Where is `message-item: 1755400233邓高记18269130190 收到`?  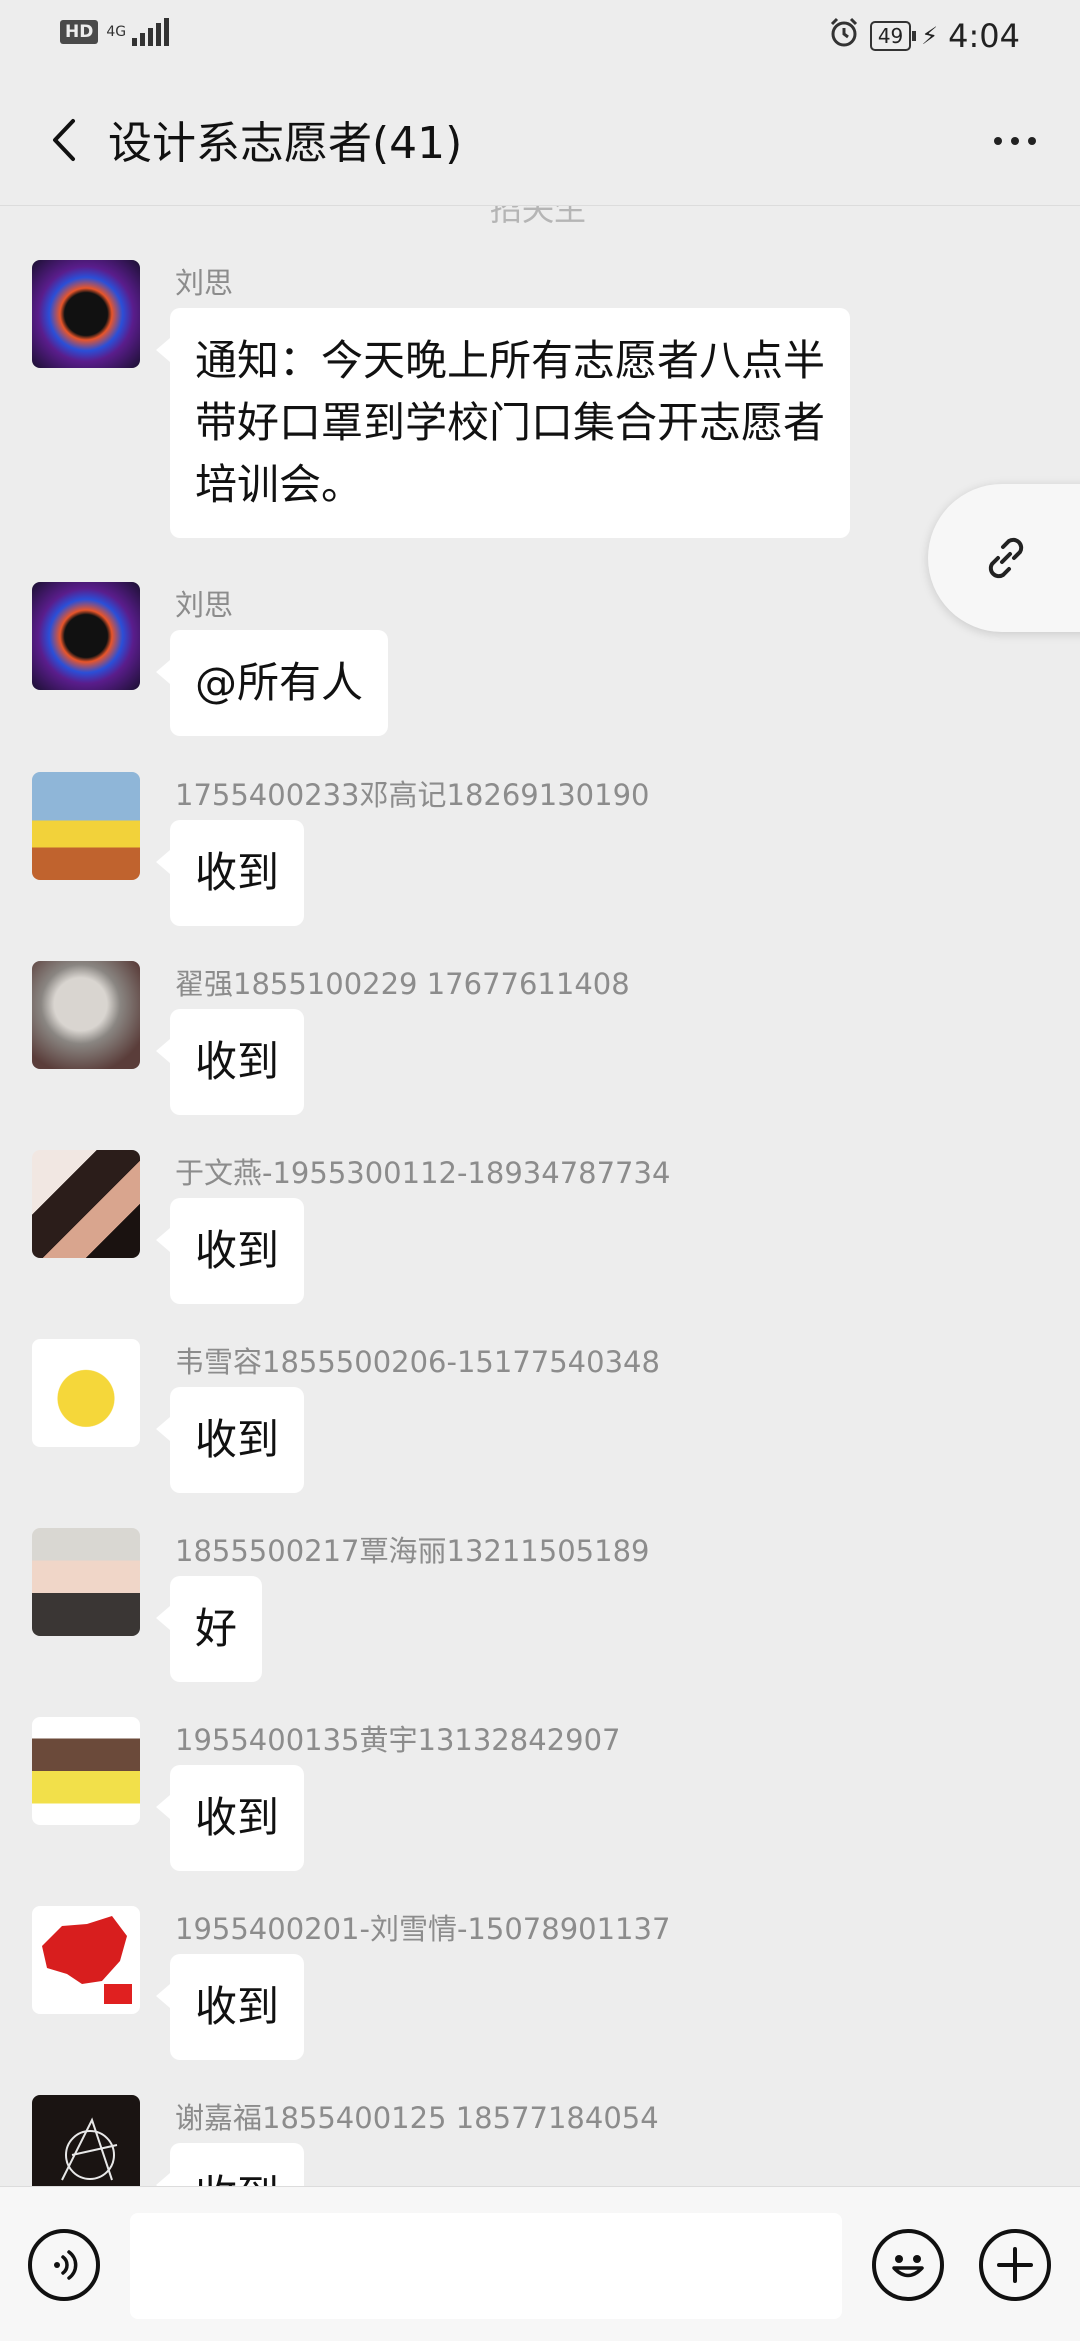 message-item: 1755400233邓高记18269130190 收到 is located at coordinates (482, 852).